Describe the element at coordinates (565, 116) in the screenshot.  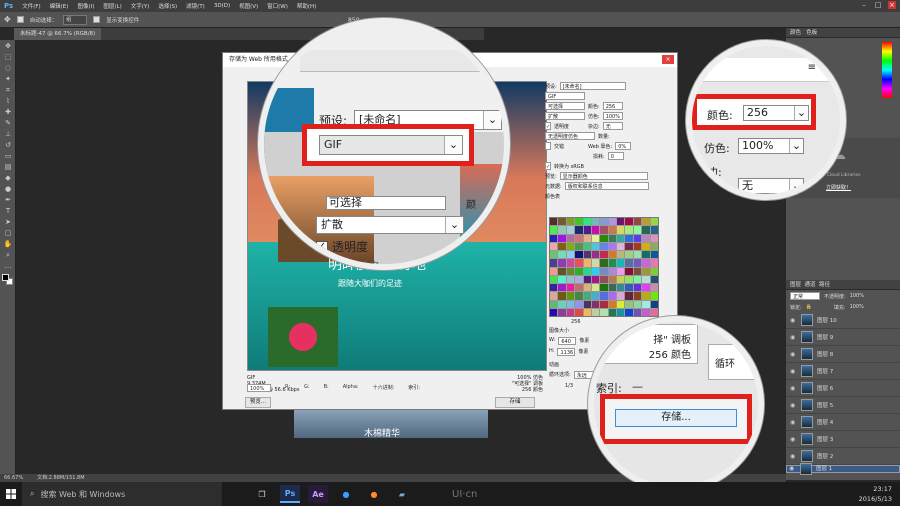
I see `dither-algo-select: 扩散` at that location.